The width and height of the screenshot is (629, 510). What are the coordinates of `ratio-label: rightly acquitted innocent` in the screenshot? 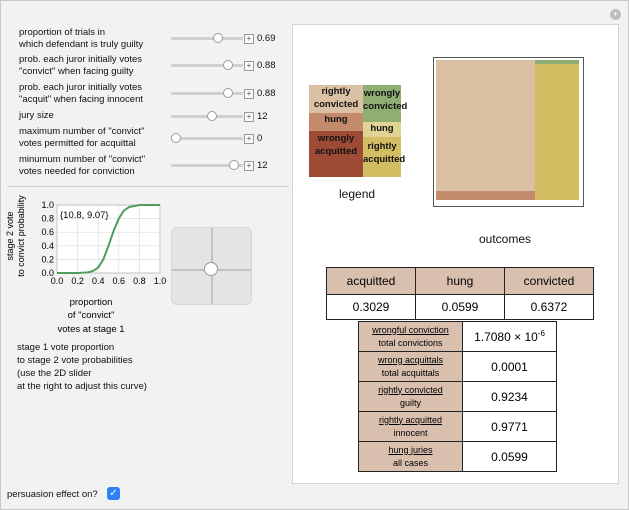 It's located at (410, 426).